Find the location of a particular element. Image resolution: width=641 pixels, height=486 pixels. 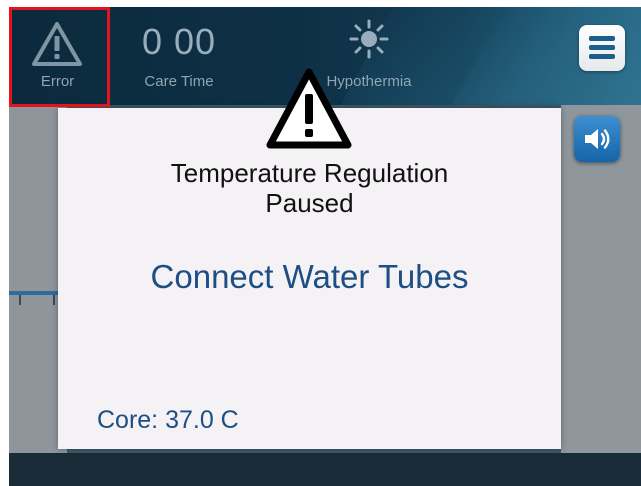

core-temperature: Core: 37.0 C is located at coordinates (168, 420).